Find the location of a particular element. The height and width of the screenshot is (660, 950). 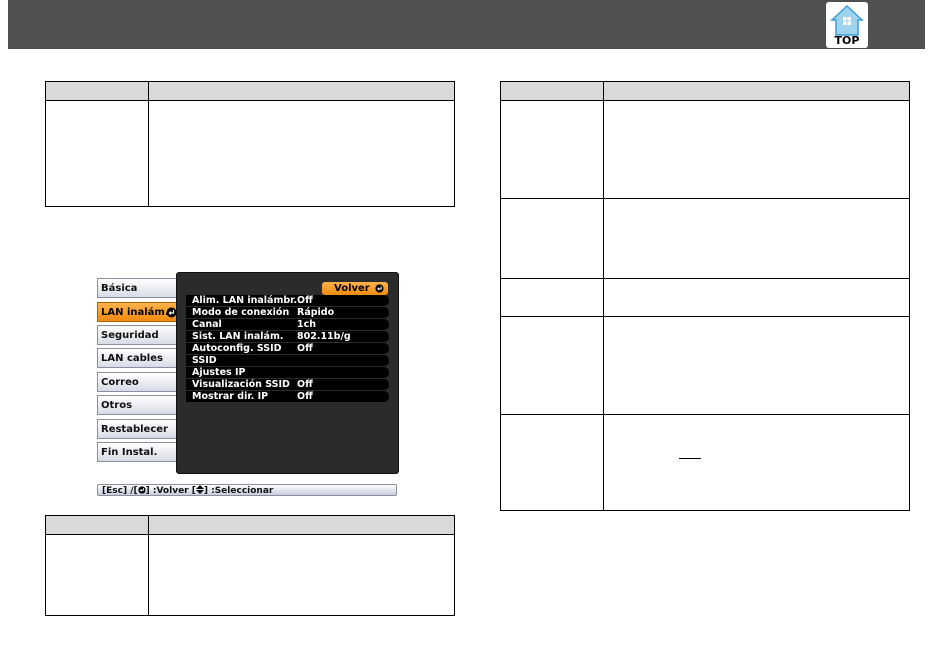

tab-label: Otros is located at coordinates (117, 405).